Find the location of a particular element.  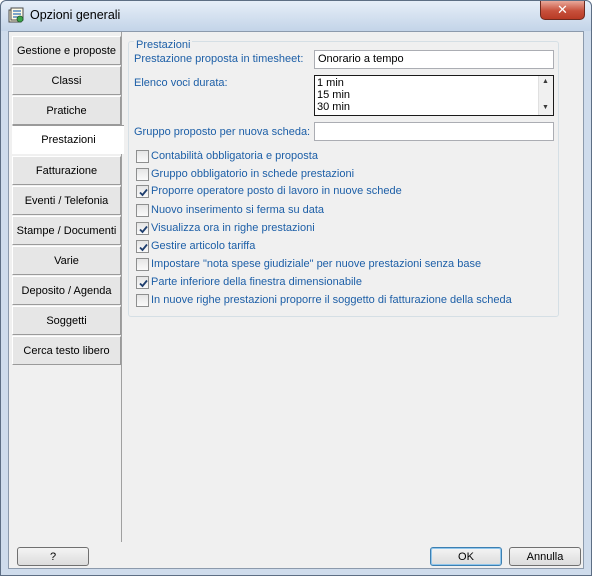

default-group-field is located at coordinates (434, 131).